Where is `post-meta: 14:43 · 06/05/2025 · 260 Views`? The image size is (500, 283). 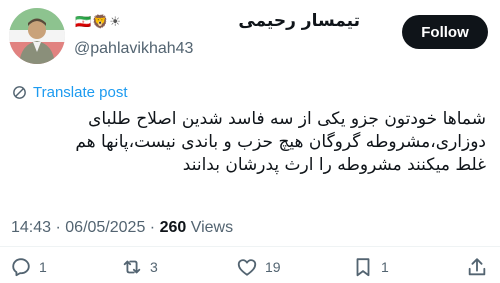
post-meta: 14:43 · 06/05/2025 · 260 Views is located at coordinates (122, 228).